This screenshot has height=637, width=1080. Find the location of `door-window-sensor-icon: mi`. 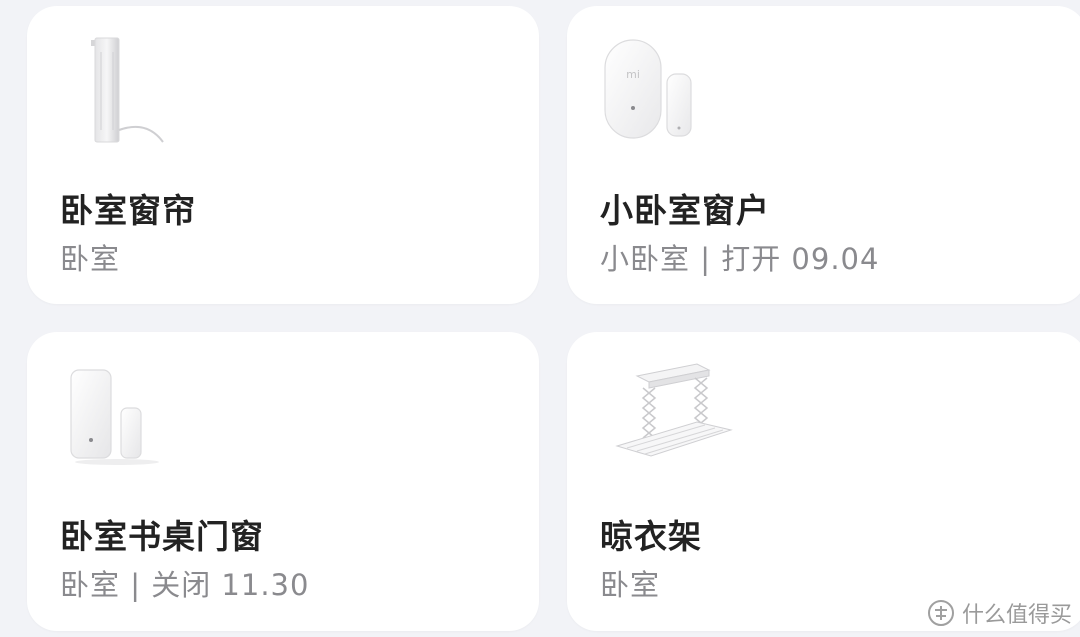

door-window-sensor-icon: mi is located at coordinates (648, 89).